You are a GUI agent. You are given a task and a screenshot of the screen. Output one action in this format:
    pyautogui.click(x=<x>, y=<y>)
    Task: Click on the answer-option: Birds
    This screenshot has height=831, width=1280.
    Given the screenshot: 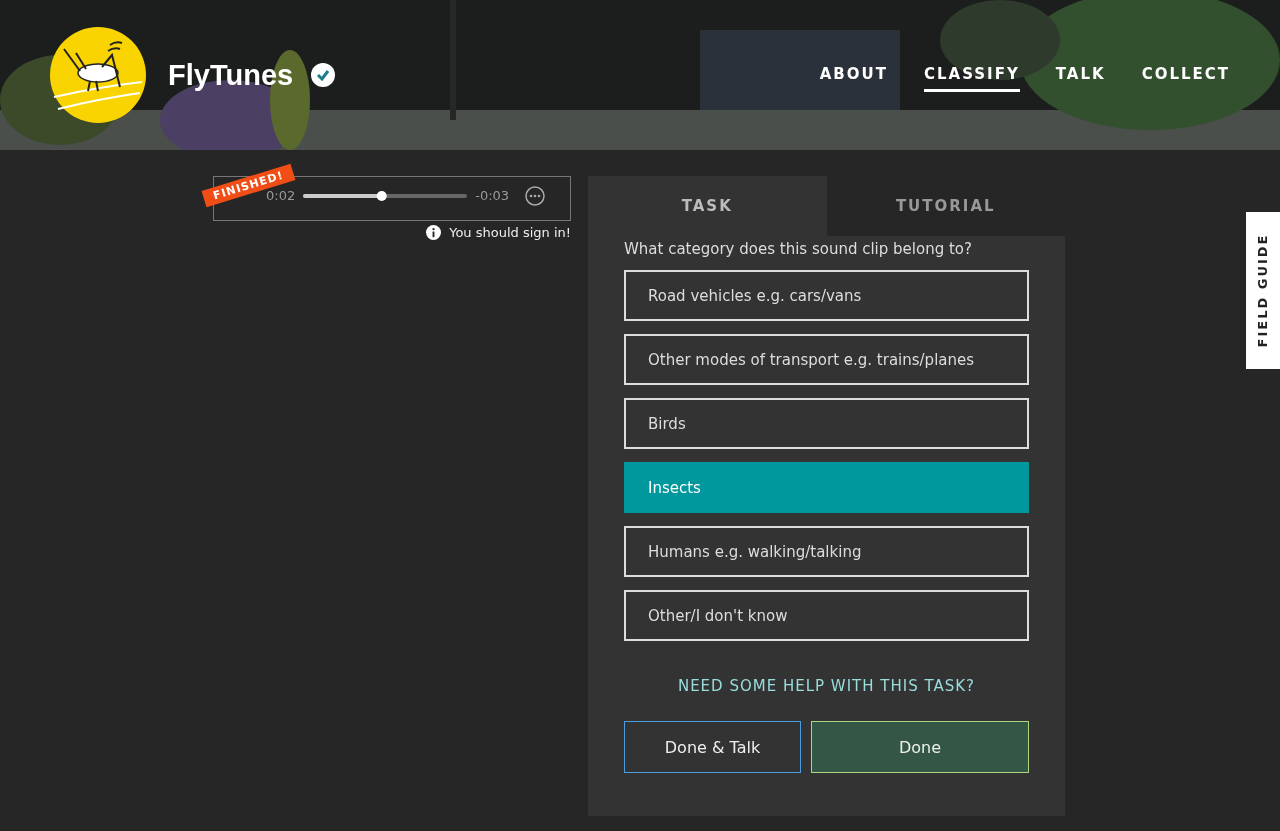 What is the action you would take?
    pyautogui.click(x=826, y=423)
    